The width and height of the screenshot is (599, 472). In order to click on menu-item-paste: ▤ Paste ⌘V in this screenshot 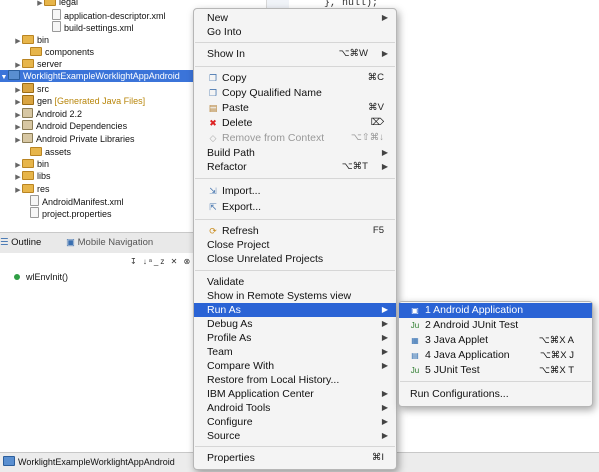, I will do `click(295, 108)`.